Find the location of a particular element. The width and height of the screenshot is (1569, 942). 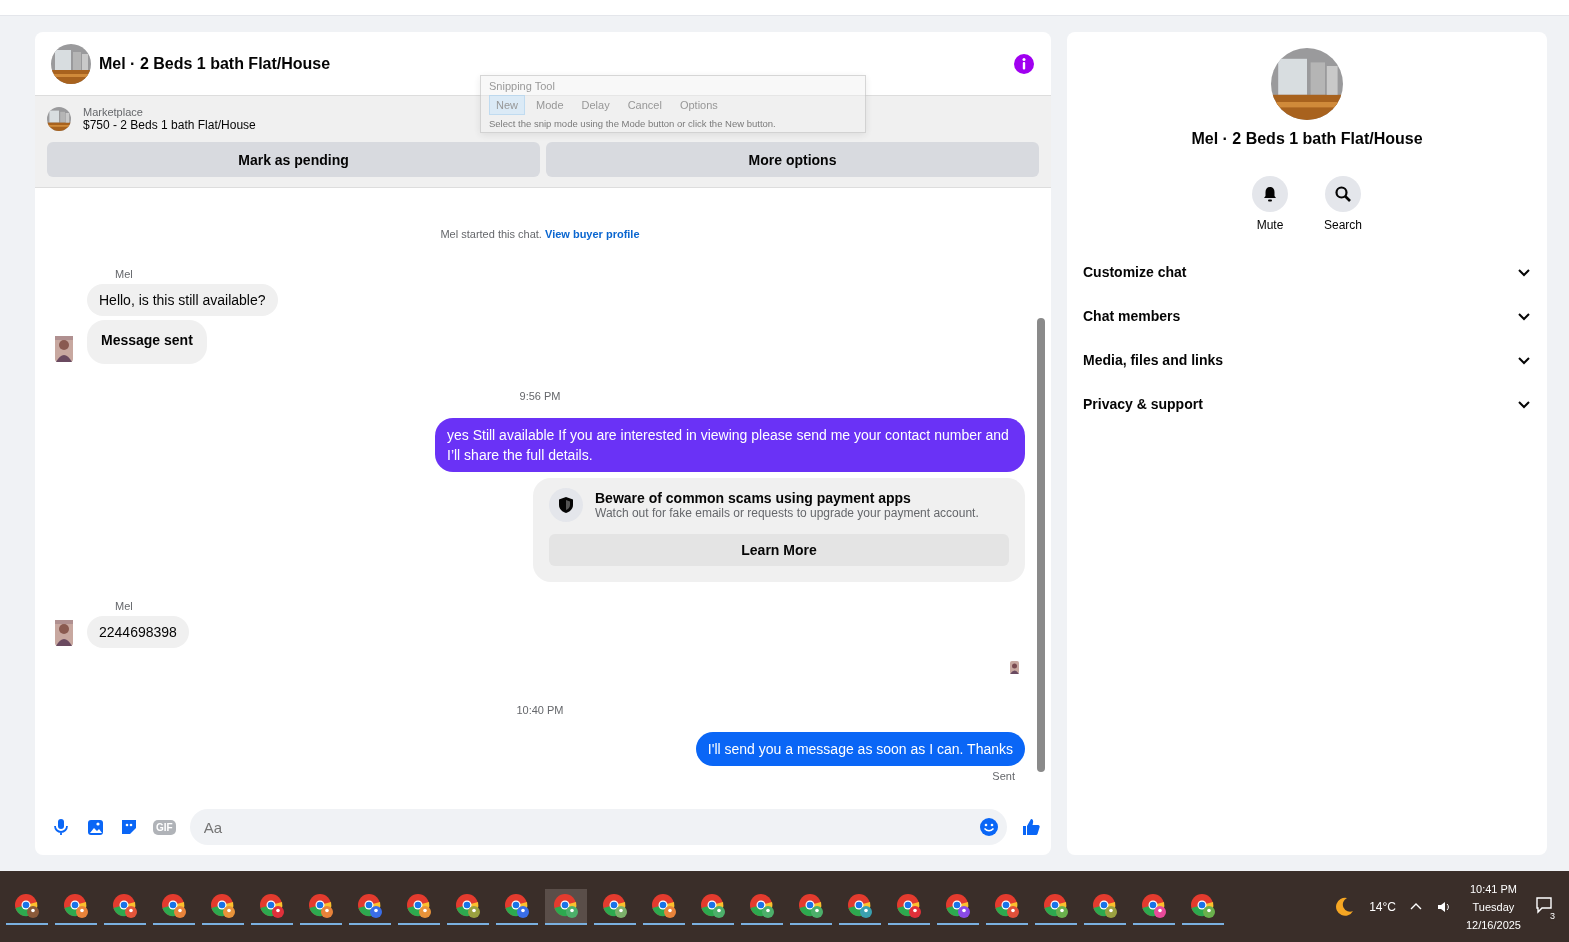

image-icon is located at coordinates (95, 827).